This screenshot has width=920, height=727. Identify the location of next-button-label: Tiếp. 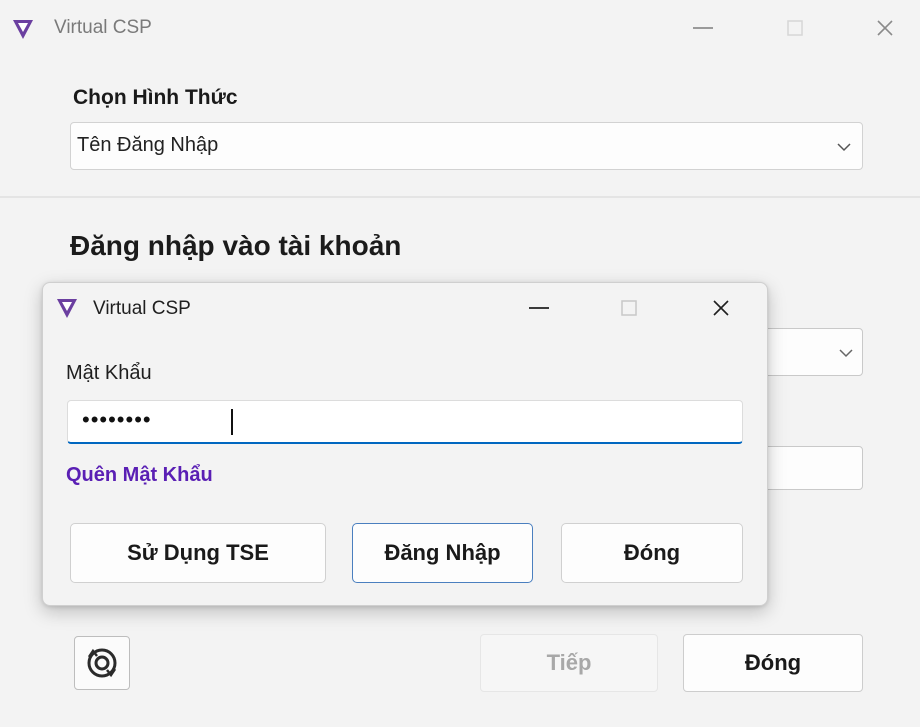
(569, 662).